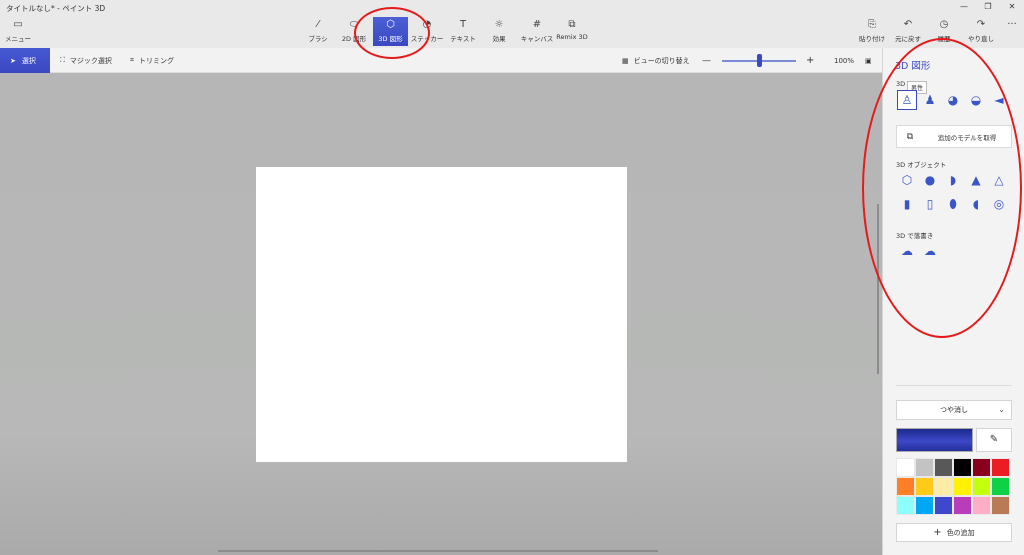 The image size is (1024, 555). I want to click on tool-text-button: T テキスト, so click(463, 31).